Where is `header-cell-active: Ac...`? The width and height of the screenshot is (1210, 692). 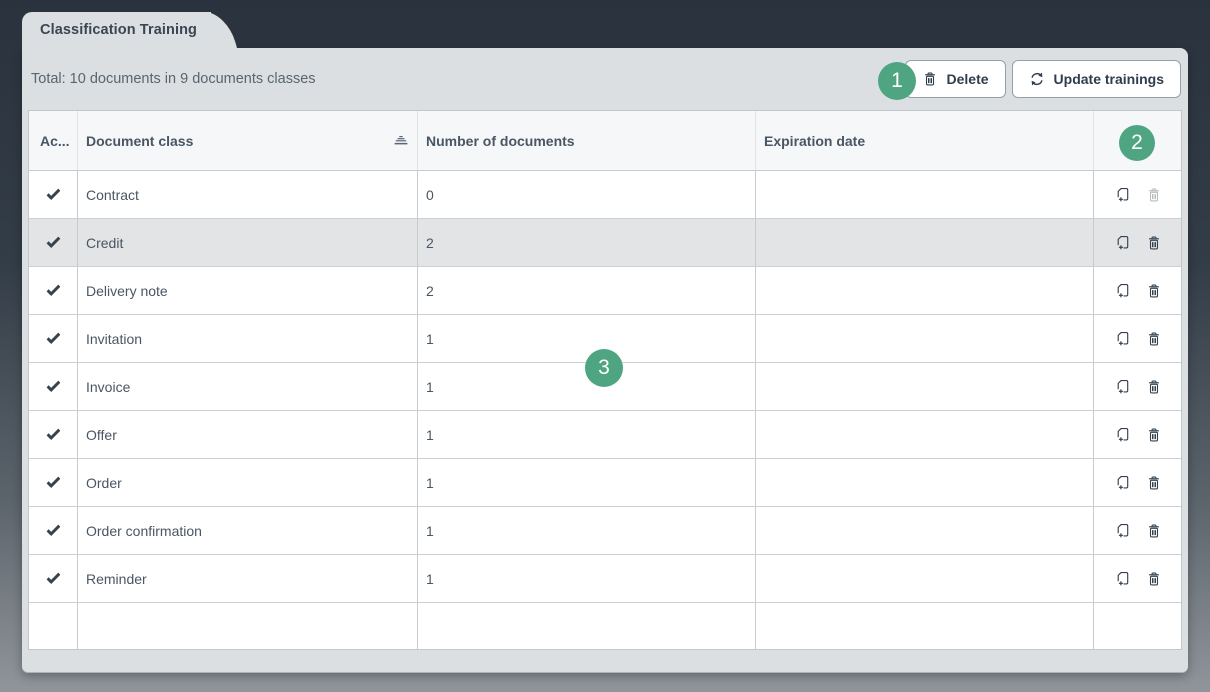
header-cell-active: Ac... is located at coordinates (53, 140).